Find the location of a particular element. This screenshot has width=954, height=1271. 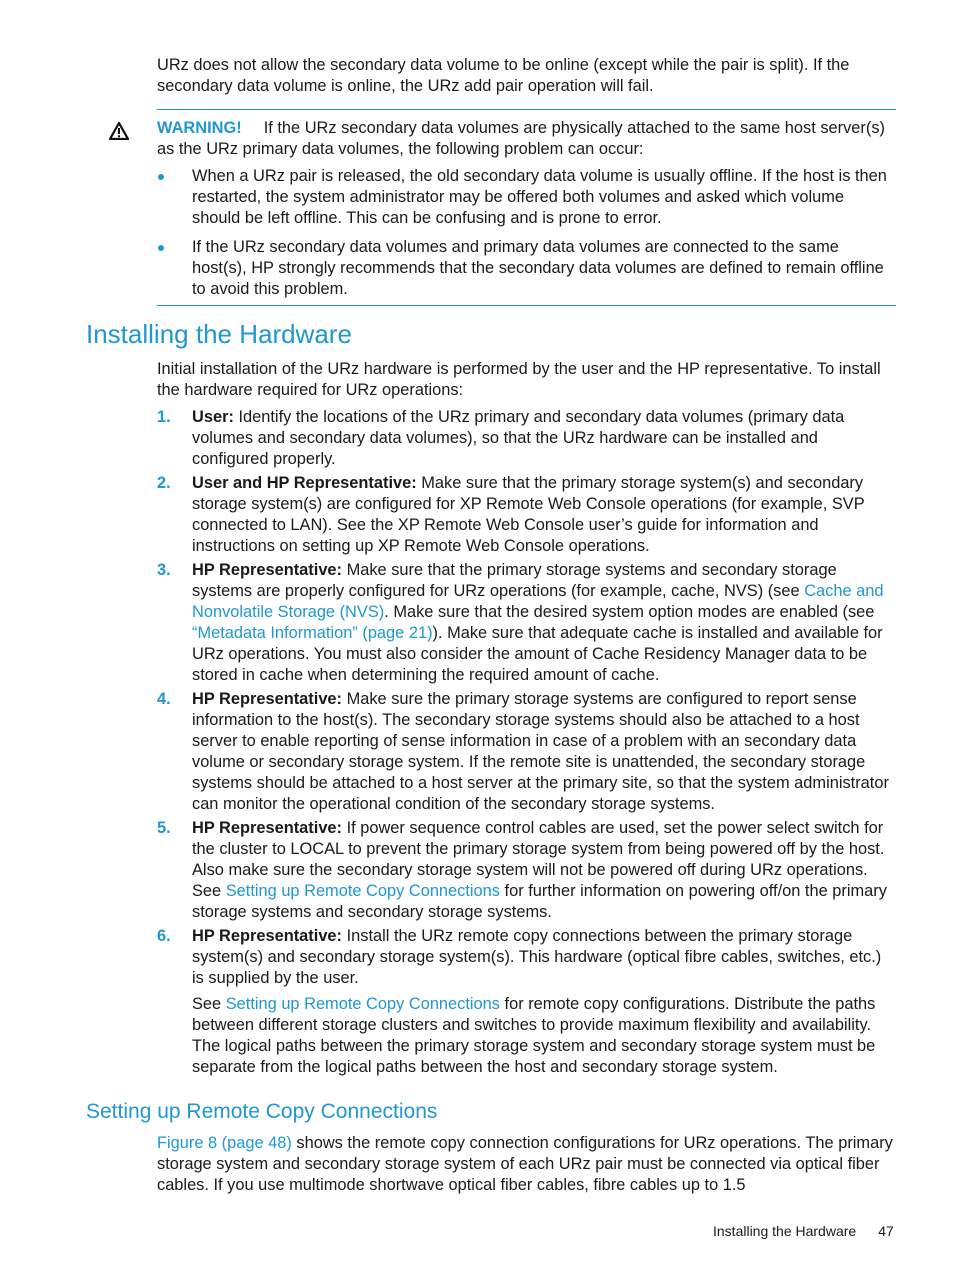

section-heading: Installing the Hardware is located at coordinates (219, 334).